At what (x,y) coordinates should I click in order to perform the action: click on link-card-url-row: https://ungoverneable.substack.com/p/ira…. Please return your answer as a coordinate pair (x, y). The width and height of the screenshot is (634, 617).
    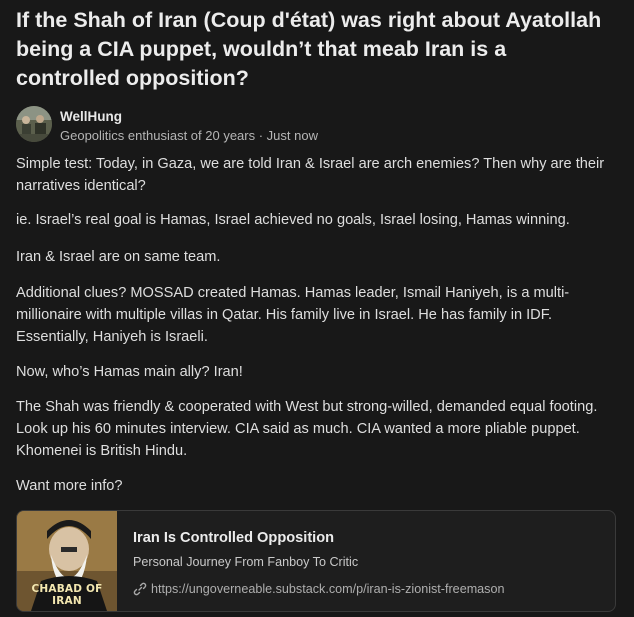
    Looking at the image, I should click on (319, 589).